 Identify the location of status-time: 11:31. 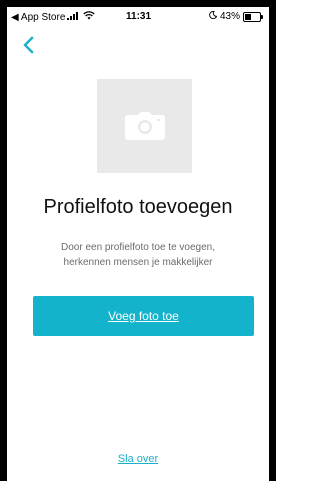
(139, 16).